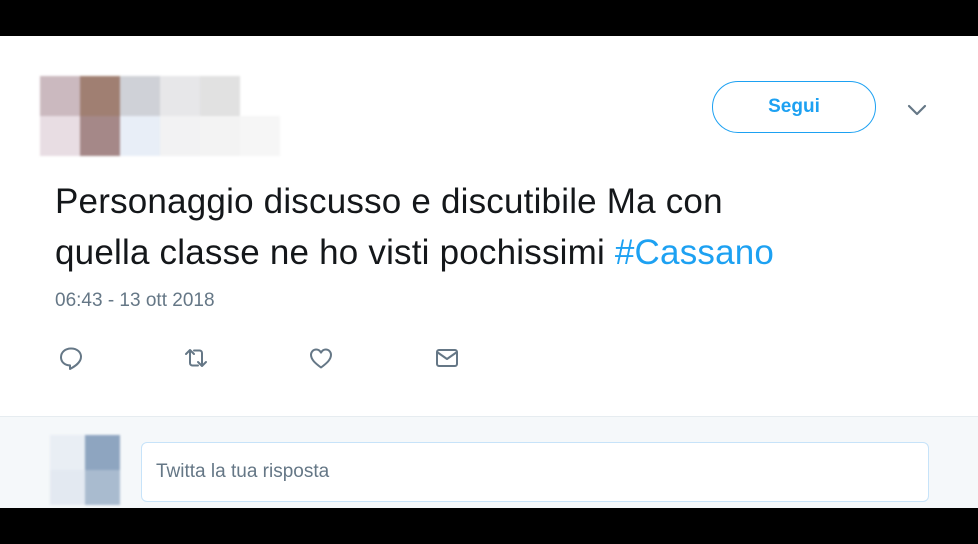  I want to click on follow-button: Segui, so click(794, 107).